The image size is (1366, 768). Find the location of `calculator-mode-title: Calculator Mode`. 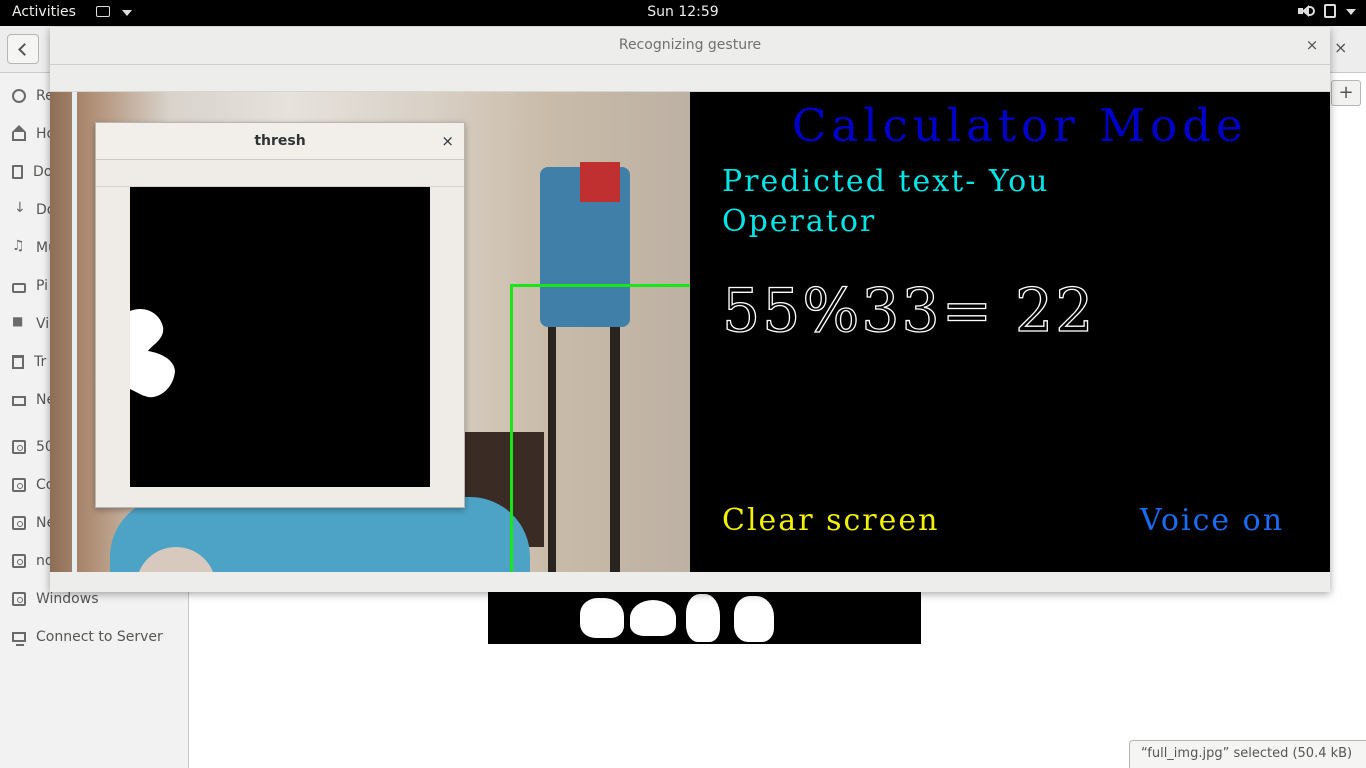

calculator-mode-title: Calculator Mode is located at coordinates (1020, 125).